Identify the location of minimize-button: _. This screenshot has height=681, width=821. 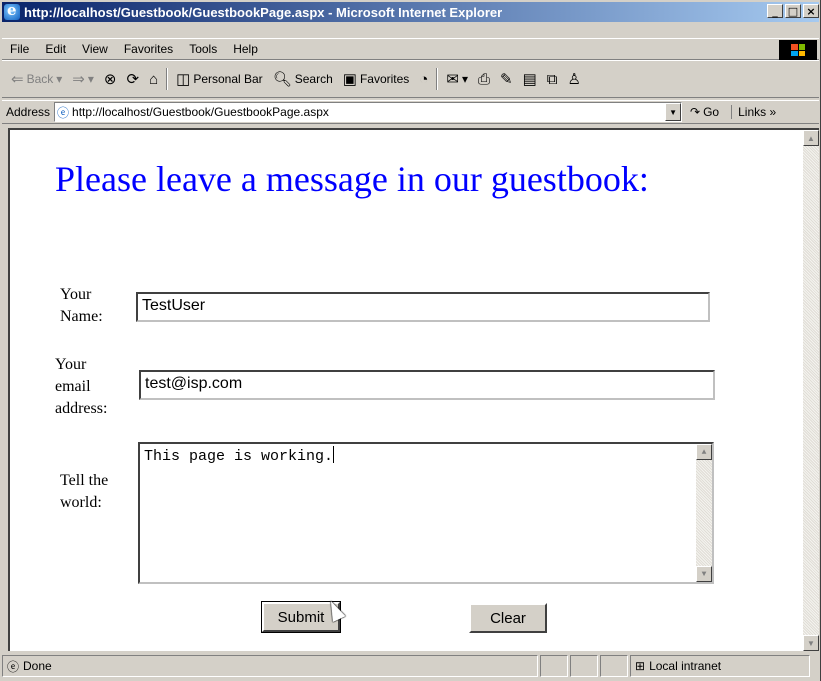
(775, 11).